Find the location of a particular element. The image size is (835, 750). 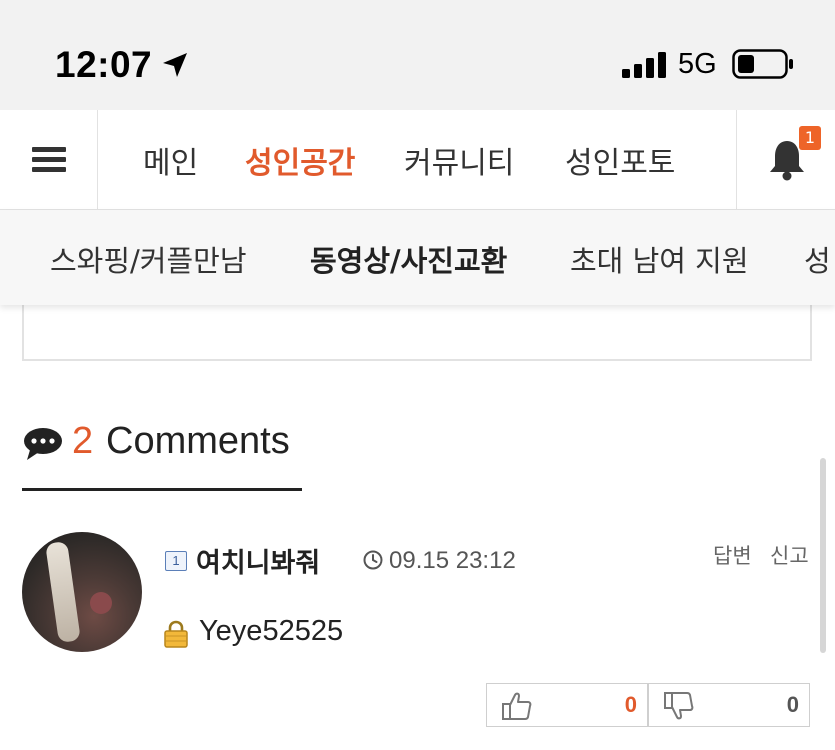

signal-bars-icon is located at coordinates (644, 65).